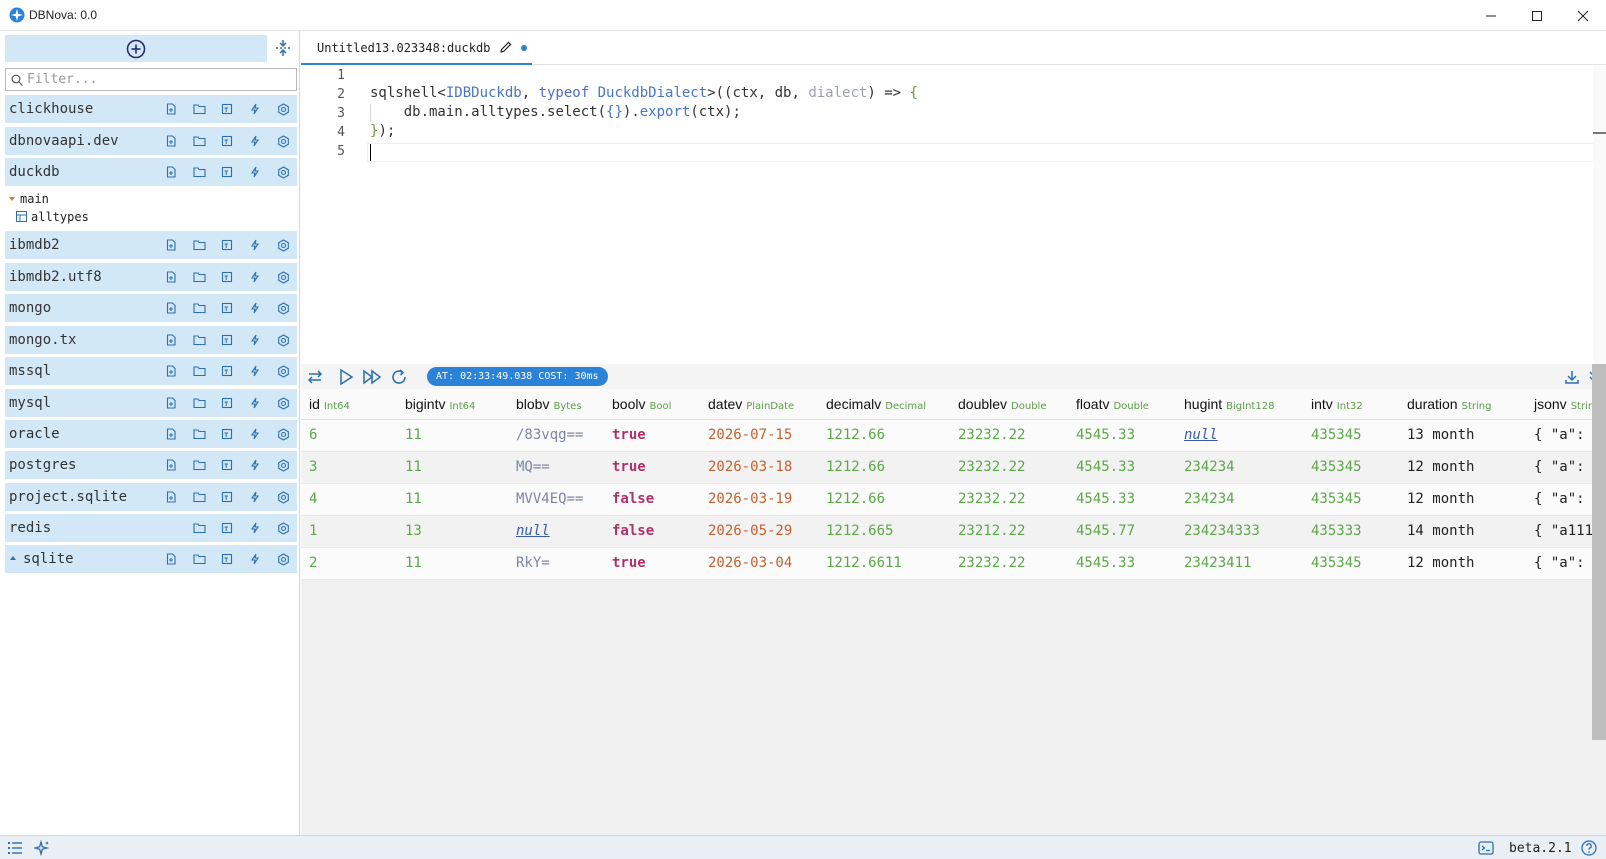 The image size is (1606, 859). I want to click on tree-table-alltypes: alltypes, so click(52, 217).